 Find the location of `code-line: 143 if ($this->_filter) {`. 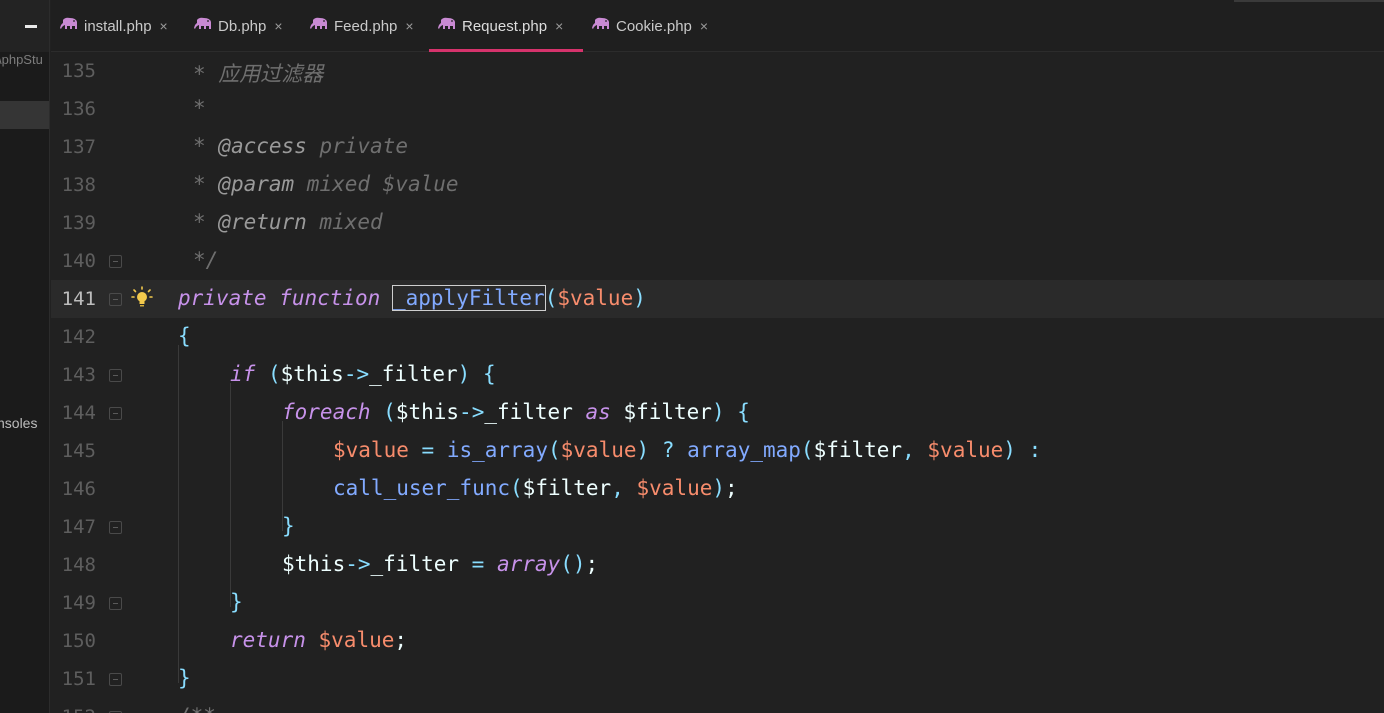

code-line: 143 if ($this->_filter) { is located at coordinates (717, 375).